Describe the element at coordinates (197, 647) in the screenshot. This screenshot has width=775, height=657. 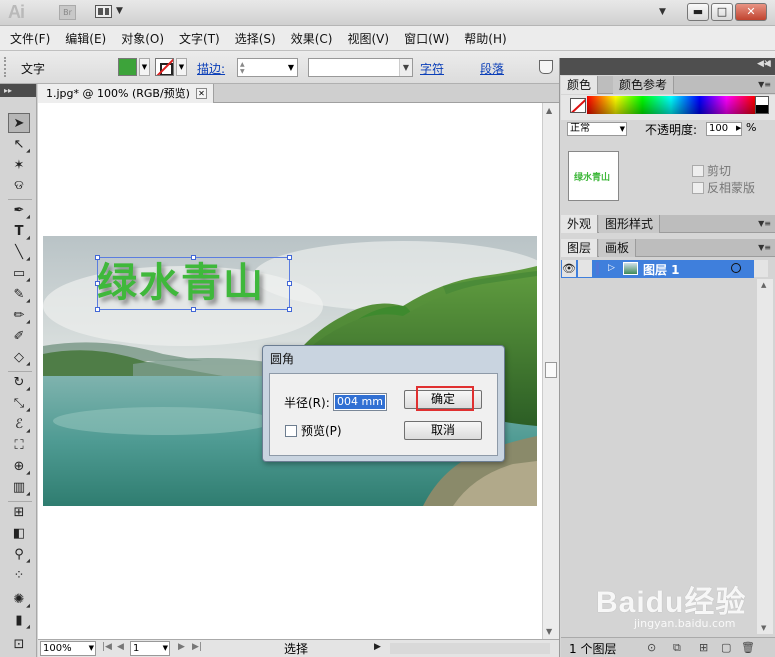
I see `last-artboard-icon: ▶|` at that location.